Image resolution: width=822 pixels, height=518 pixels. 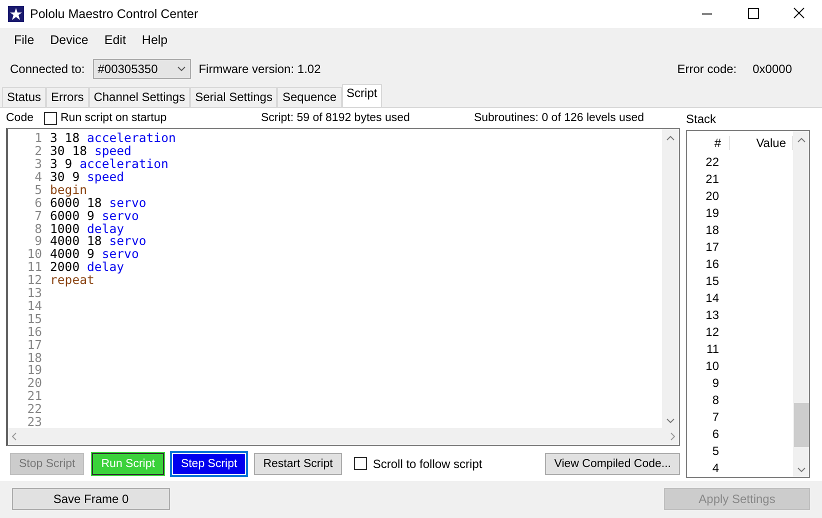 I want to click on script-usage: Script: 59 of 8192 bytes used, so click(x=335, y=118).